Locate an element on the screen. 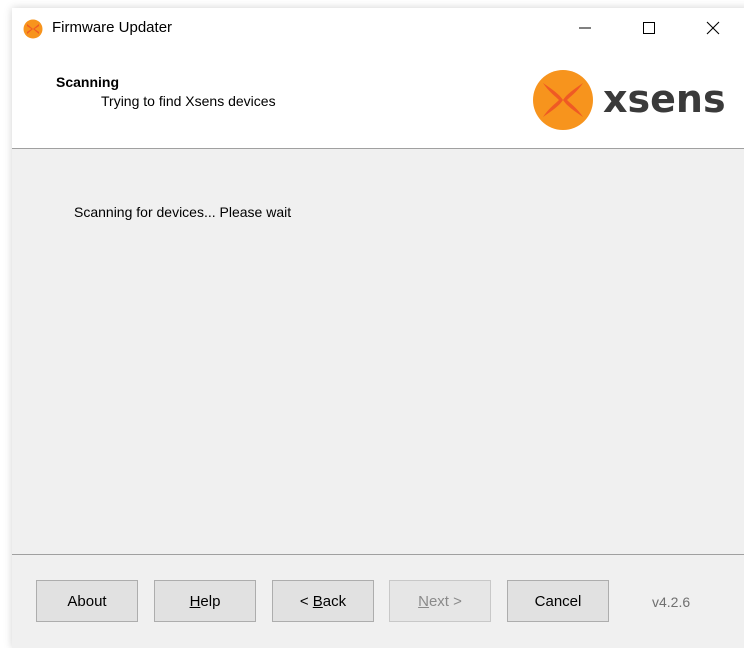 This screenshot has width=744, height=648. help-label-rest: elp is located at coordinates (210, 601).